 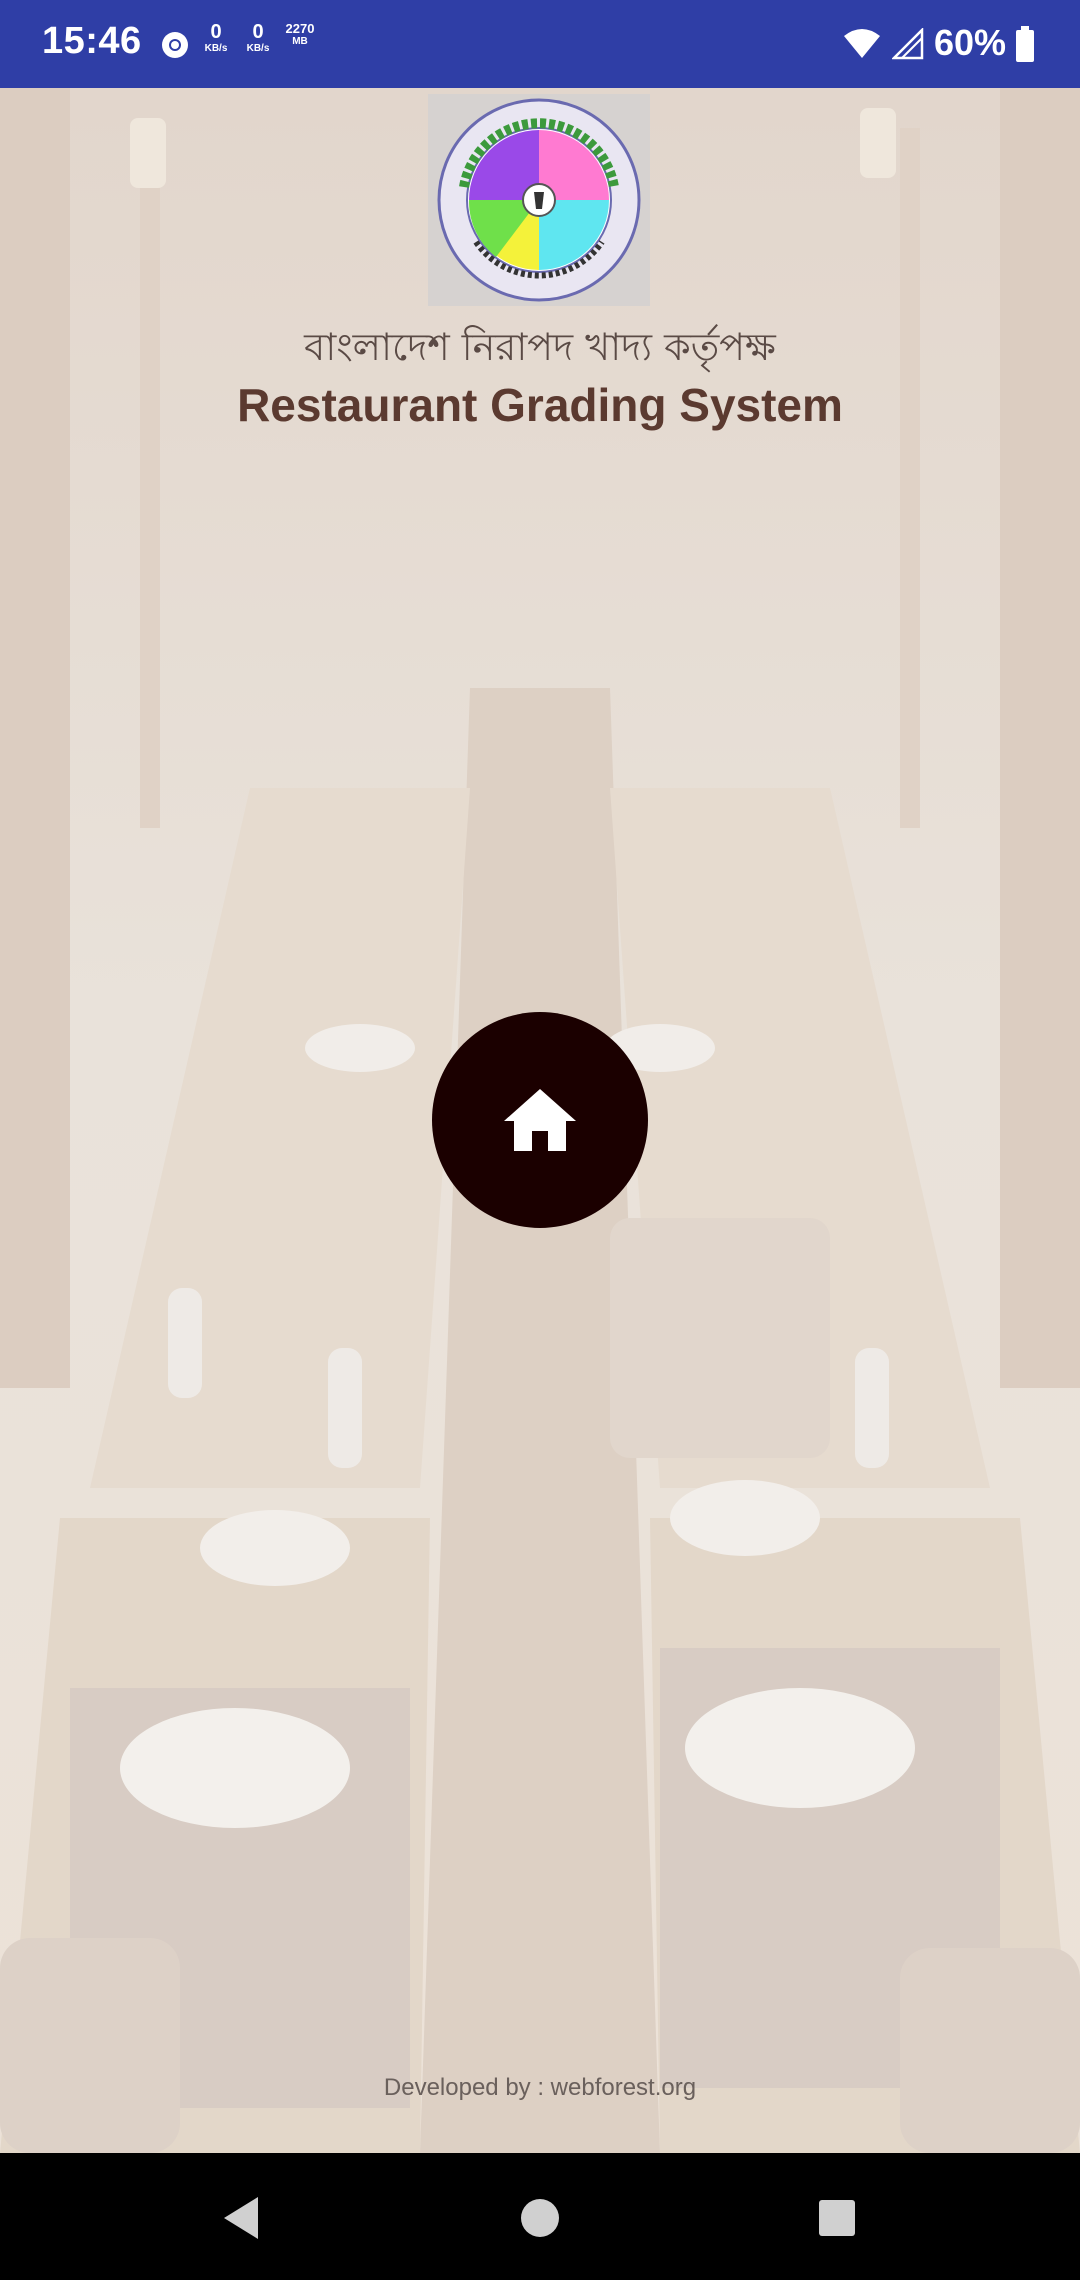 I want to click on home-icon, so click(x=540, y=1120).